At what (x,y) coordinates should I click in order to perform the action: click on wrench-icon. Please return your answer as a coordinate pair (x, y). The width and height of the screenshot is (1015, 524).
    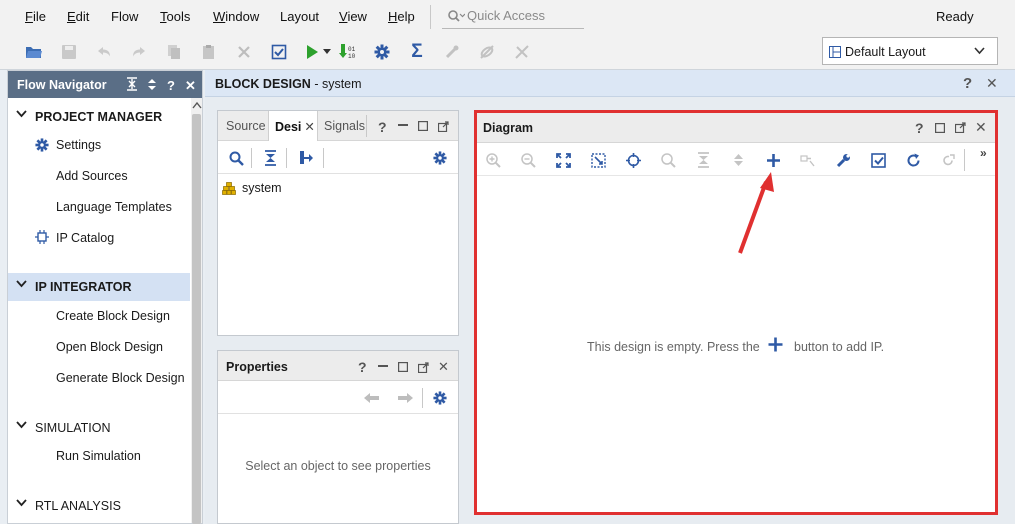
    Looking at the image, I should click on (843, 160).